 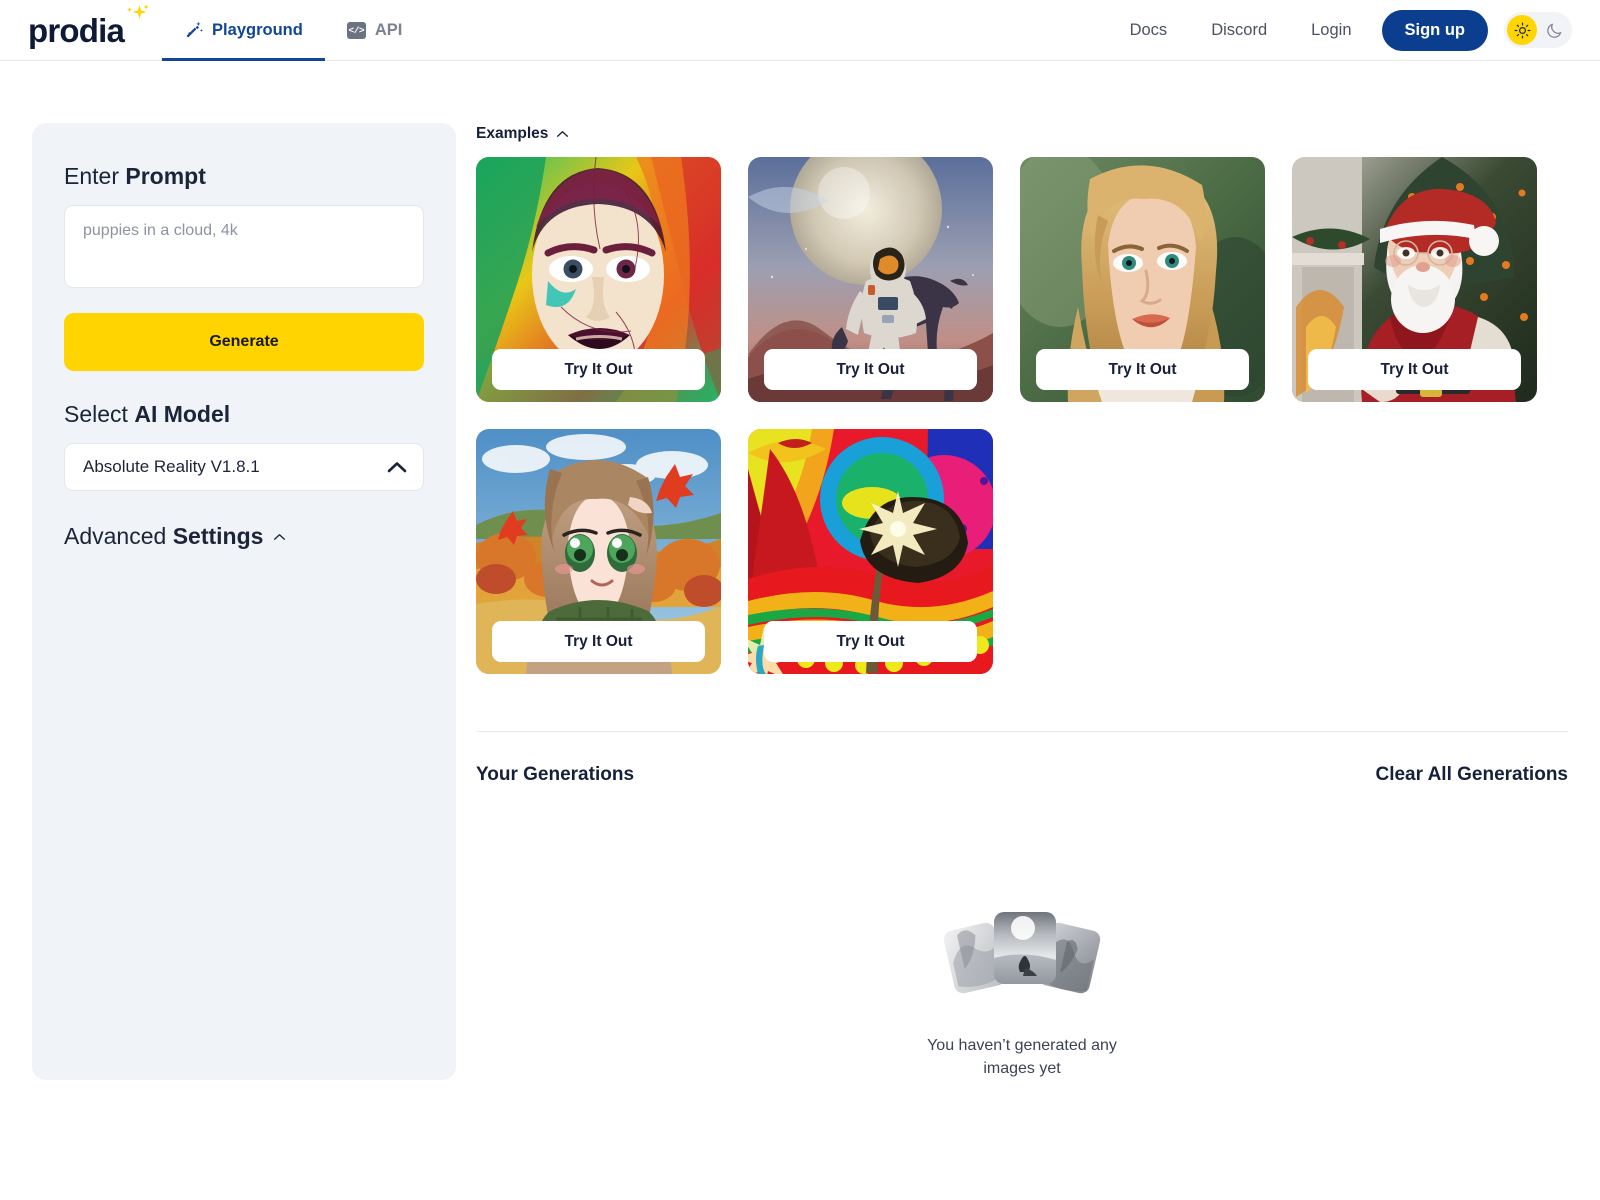 What do you see at coordinates (1022, 775) in the screenshot?
I see `generations-header: Your Generations Clear All Generations` at bounding box center [1022, 775].